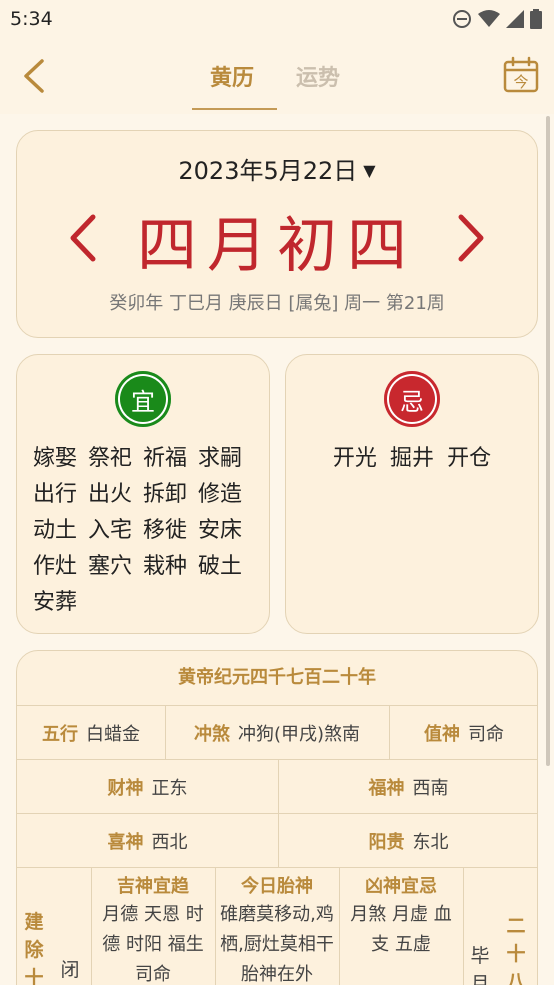 The height and width of the screenshot is (985, 554). What do you see at coordinates (55, 566) in the screenshot?
I see `suitable-item: 作灶` at bounding box center [55, 566].